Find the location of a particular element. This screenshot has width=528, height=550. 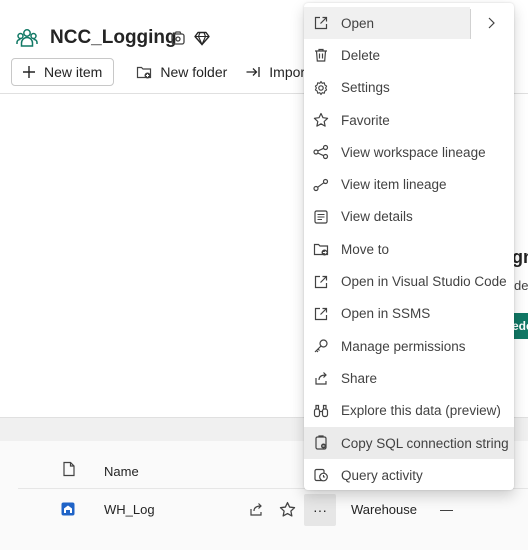

favorite-star-icon is located at coordinates (287, 509).